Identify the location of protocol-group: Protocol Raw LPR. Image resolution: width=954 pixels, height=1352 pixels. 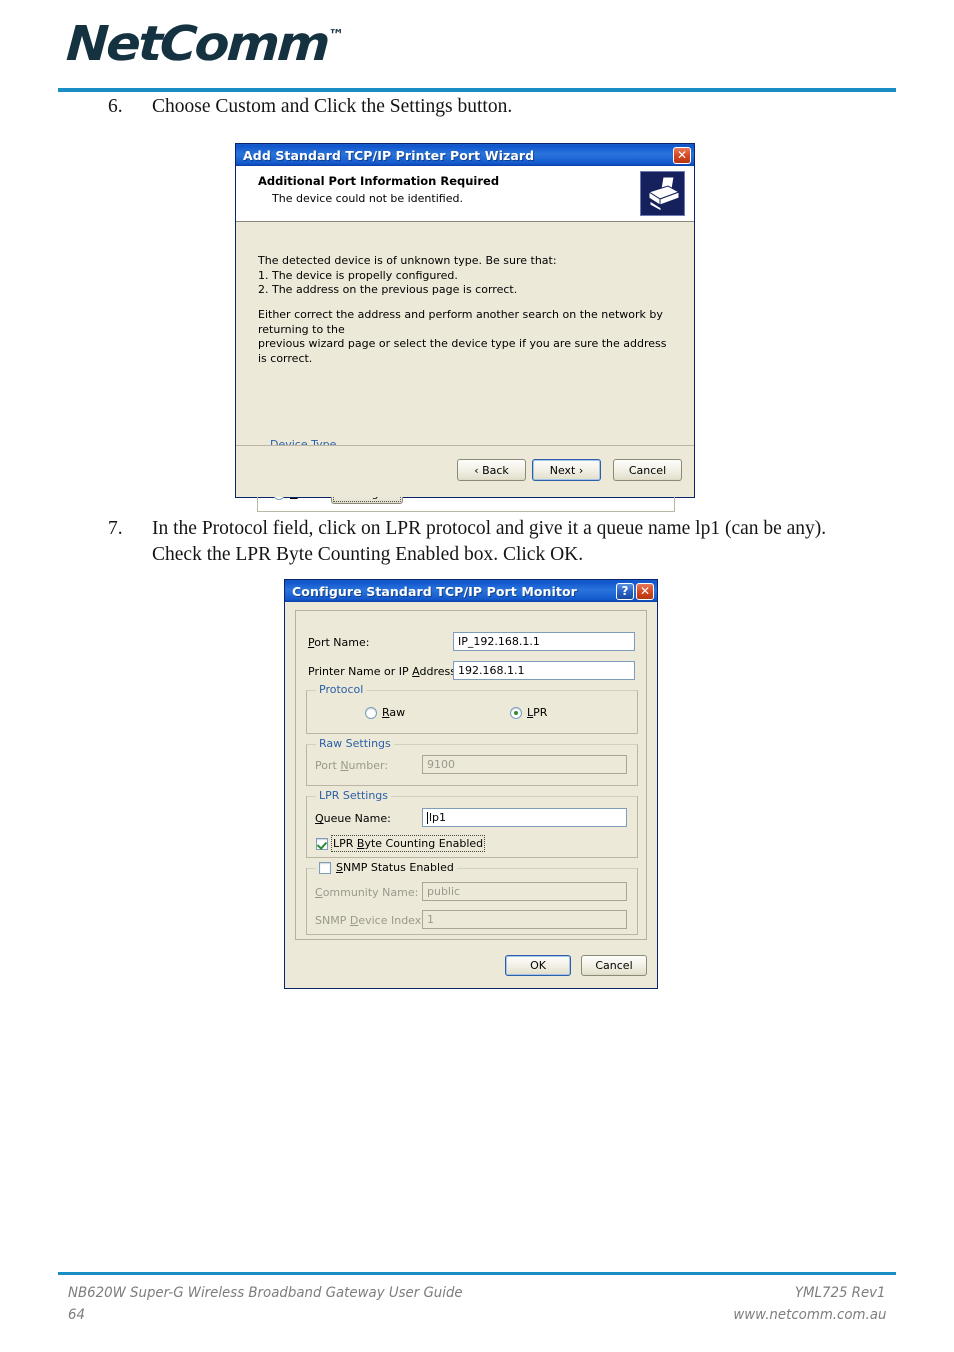
(472, 708).